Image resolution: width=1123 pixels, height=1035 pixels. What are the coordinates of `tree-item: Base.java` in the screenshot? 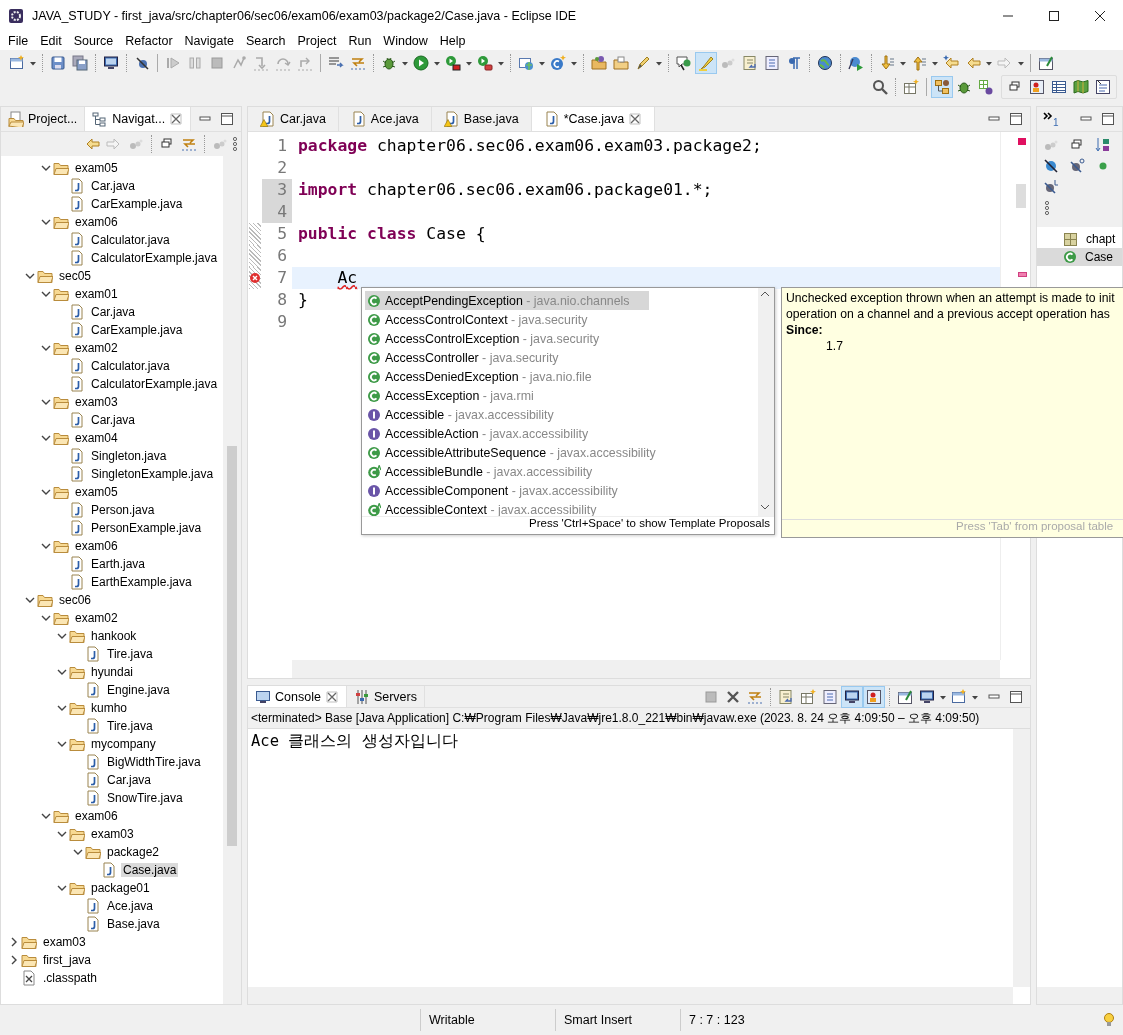 It's located at (133, 924).